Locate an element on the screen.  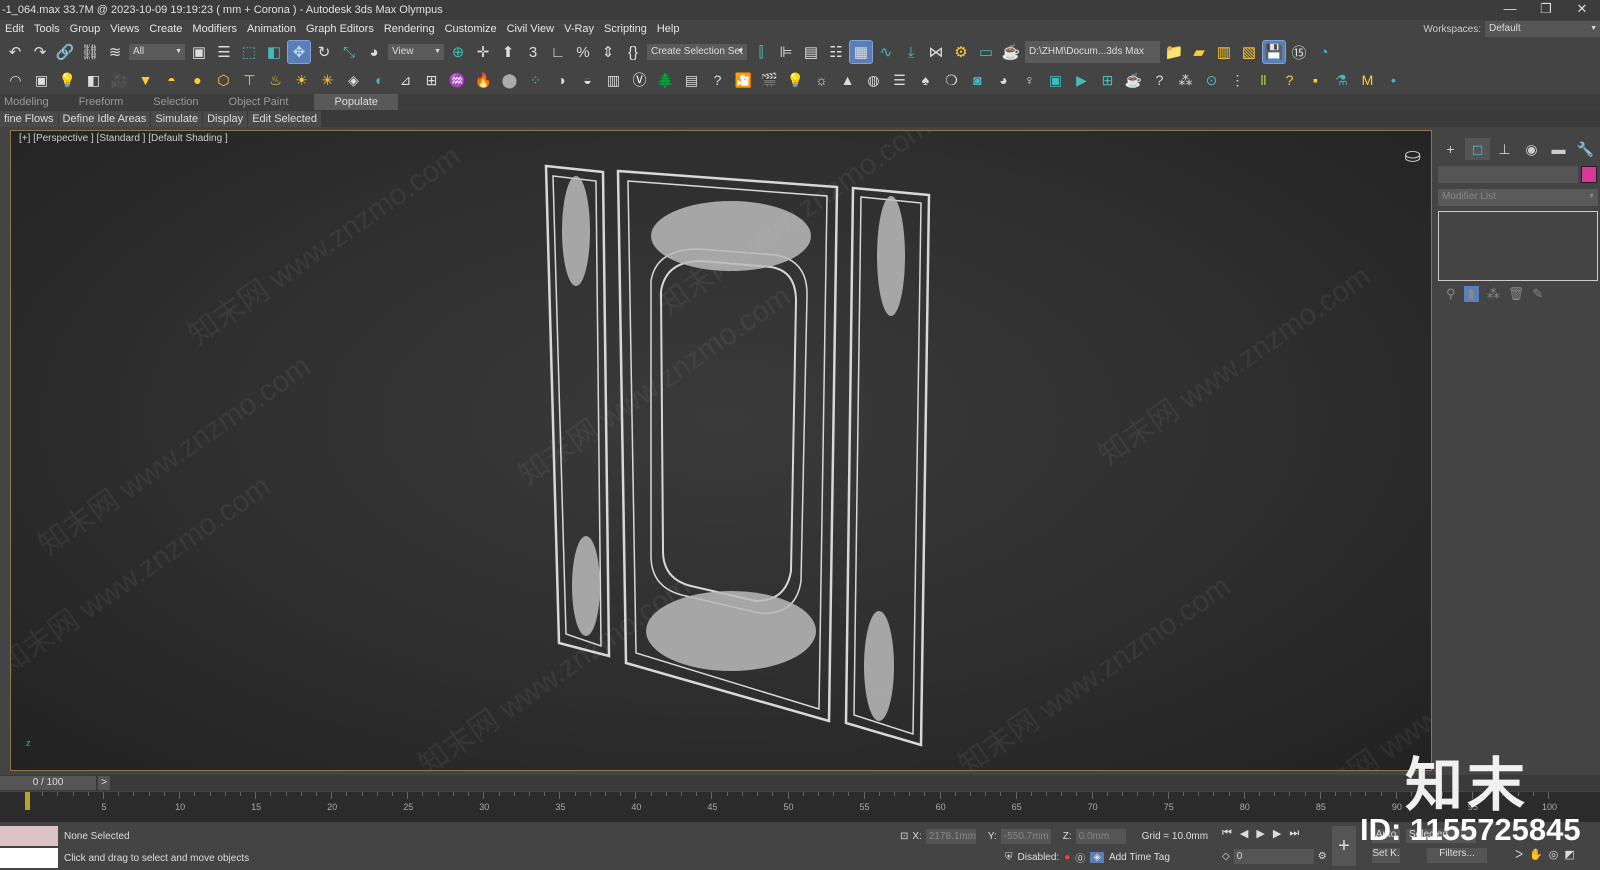
menu-help: Help is located at coordinates (668, 29).